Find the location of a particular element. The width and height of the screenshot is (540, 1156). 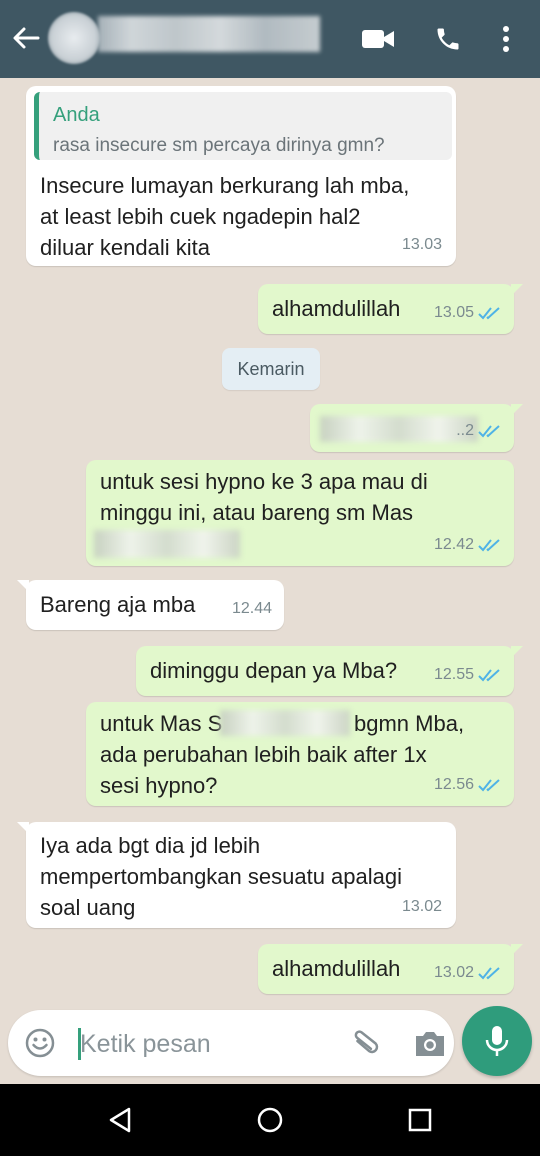

microphone-button is located at coordinates (497, 1041).